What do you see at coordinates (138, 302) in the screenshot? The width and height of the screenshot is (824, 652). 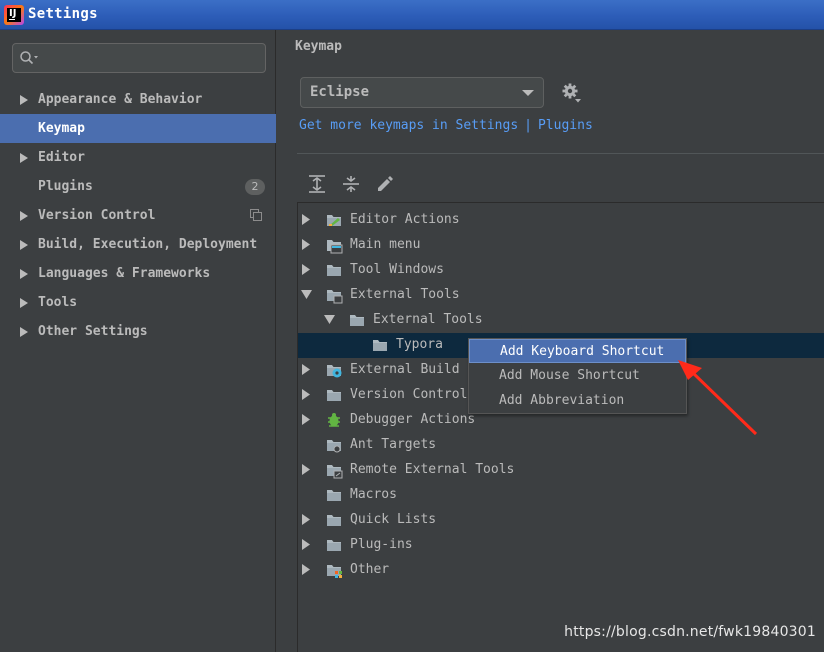 I see `sidebar-item-tools: Tools` at bounding box center [138, 302].